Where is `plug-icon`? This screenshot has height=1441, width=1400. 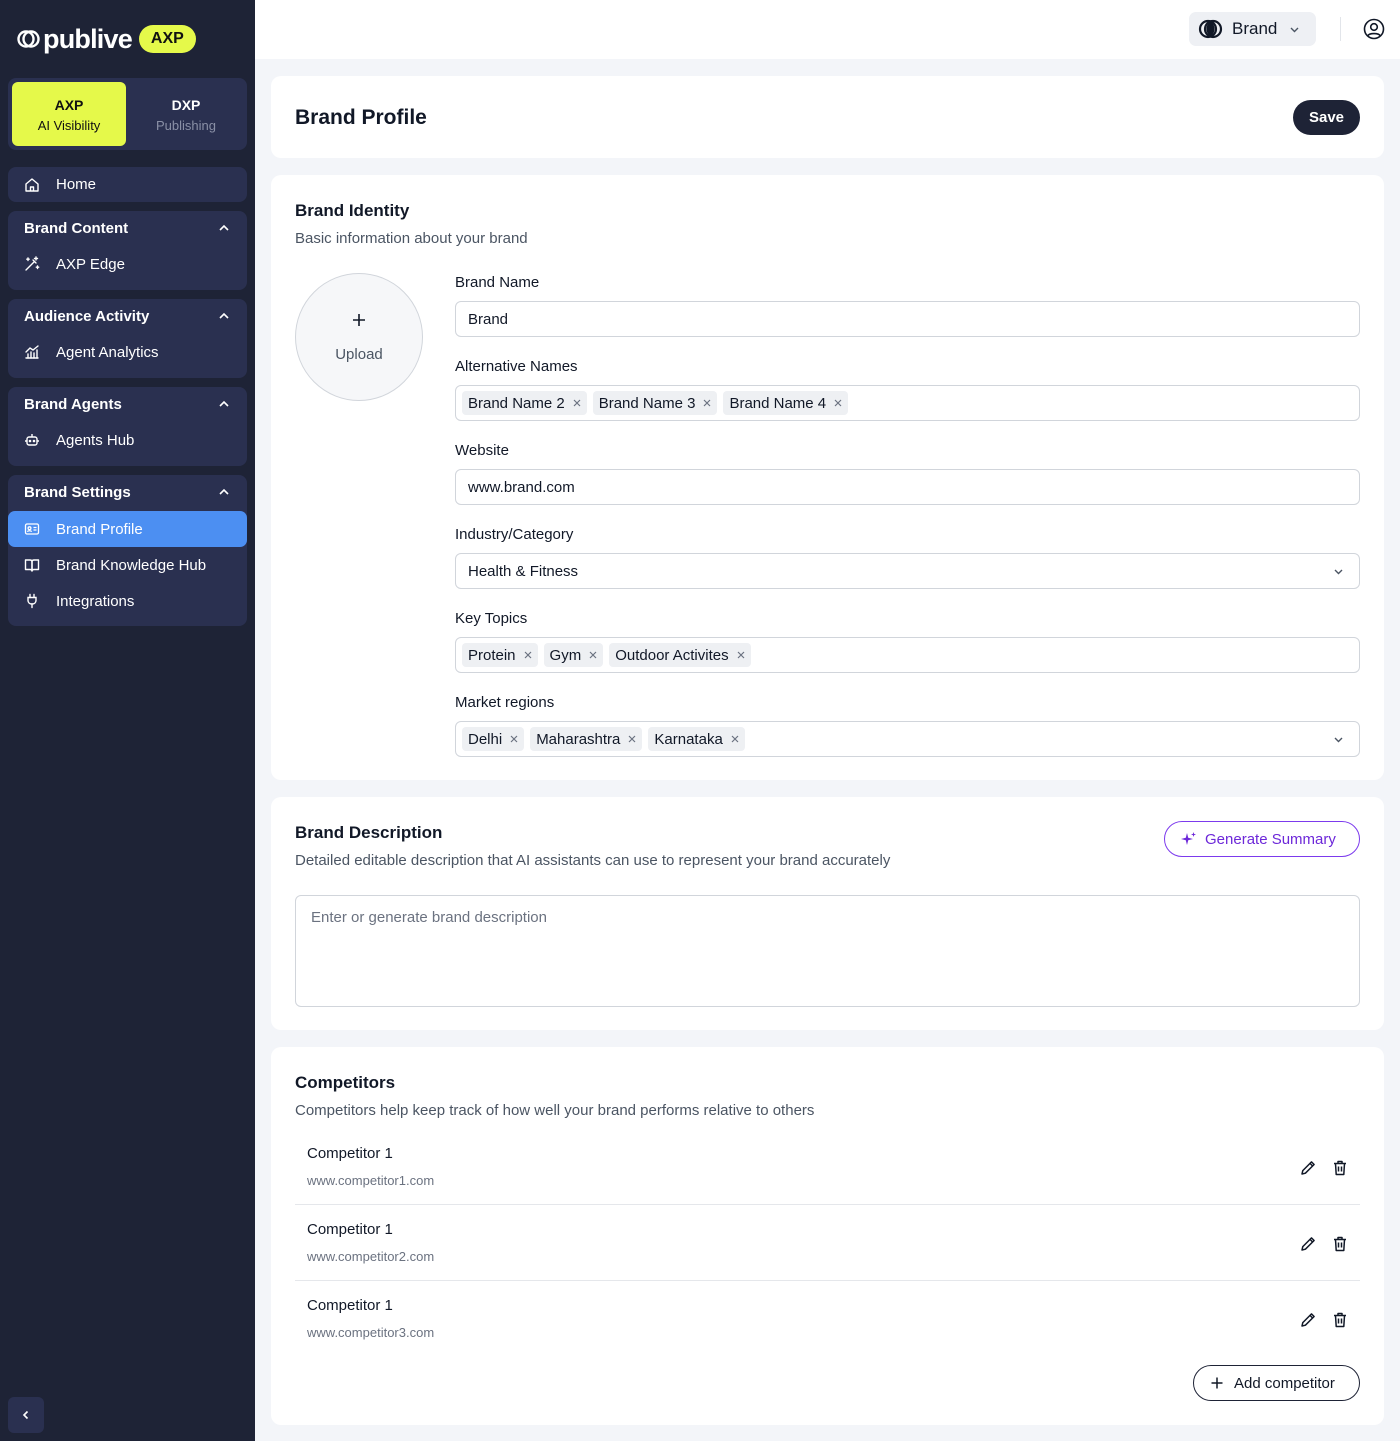
plug-icon is located at coordinates (32, 601).